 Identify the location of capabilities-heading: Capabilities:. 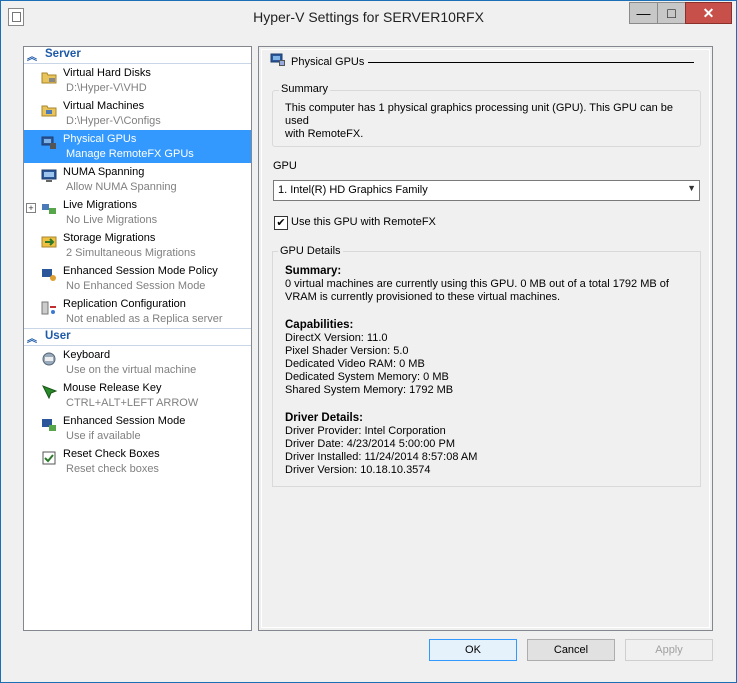
(319, 325).